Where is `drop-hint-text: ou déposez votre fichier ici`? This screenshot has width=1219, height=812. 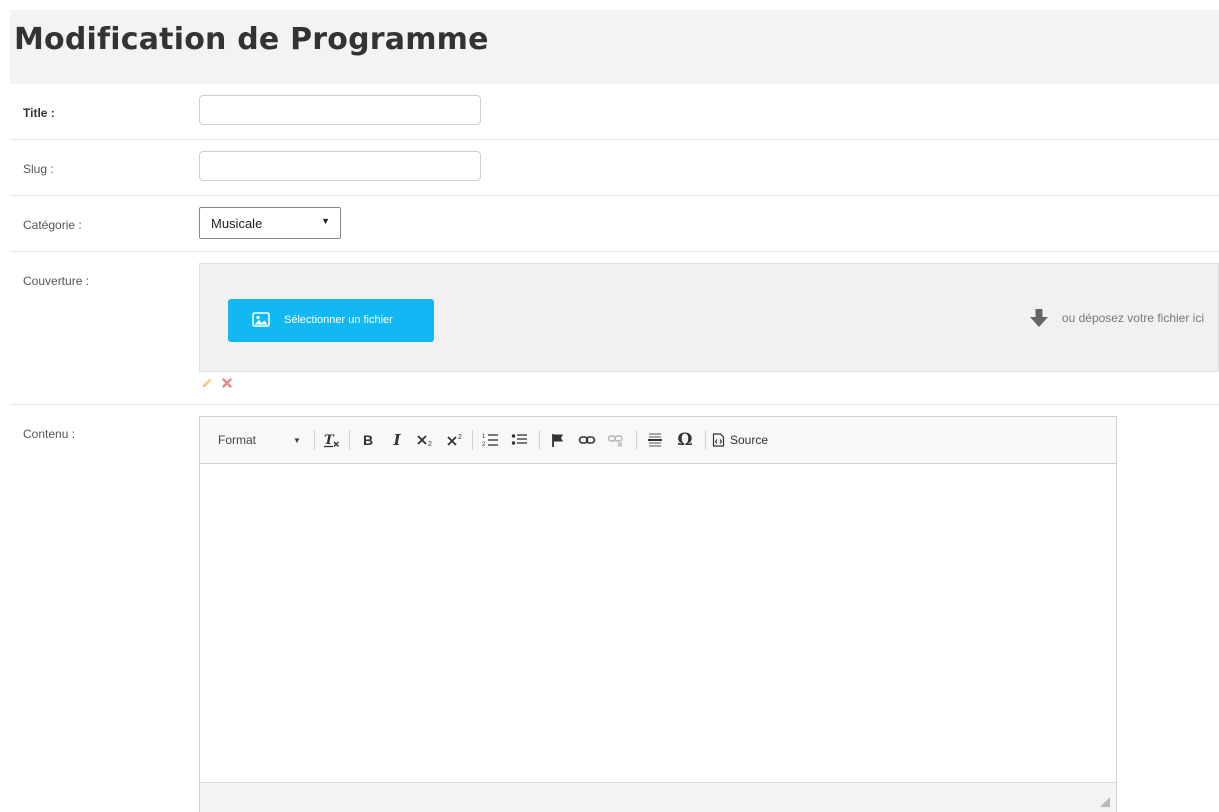
drop-hint-text: ou déposez votre fichier ici is located at coordinates (1132, 318).